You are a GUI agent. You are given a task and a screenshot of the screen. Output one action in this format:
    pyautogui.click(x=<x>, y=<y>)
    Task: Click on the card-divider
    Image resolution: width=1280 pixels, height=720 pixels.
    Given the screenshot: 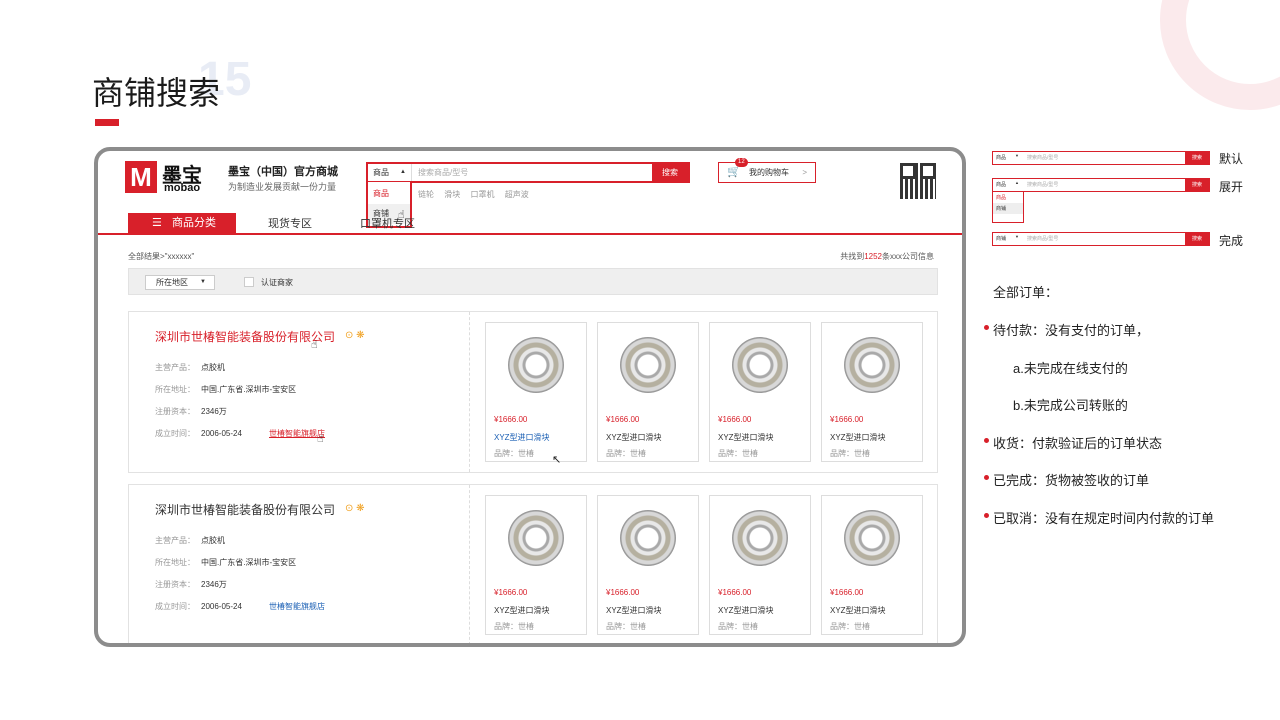 What is the action you would take?
    pyautogui.click(x=469, y=564)
    